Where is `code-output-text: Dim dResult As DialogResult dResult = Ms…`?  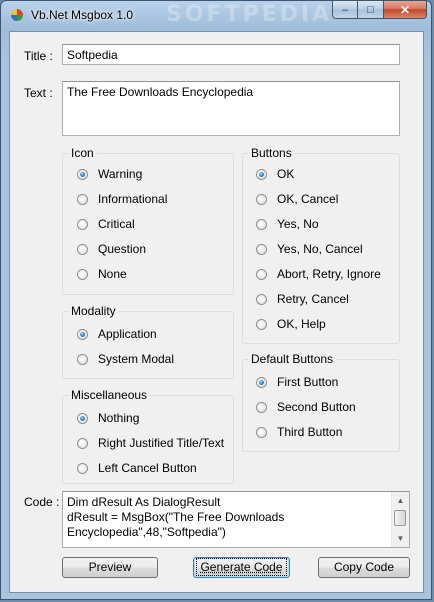
code-output-text: Dim dResult As DialogResult dResult = Ms… is located at coordinates (229, 517).